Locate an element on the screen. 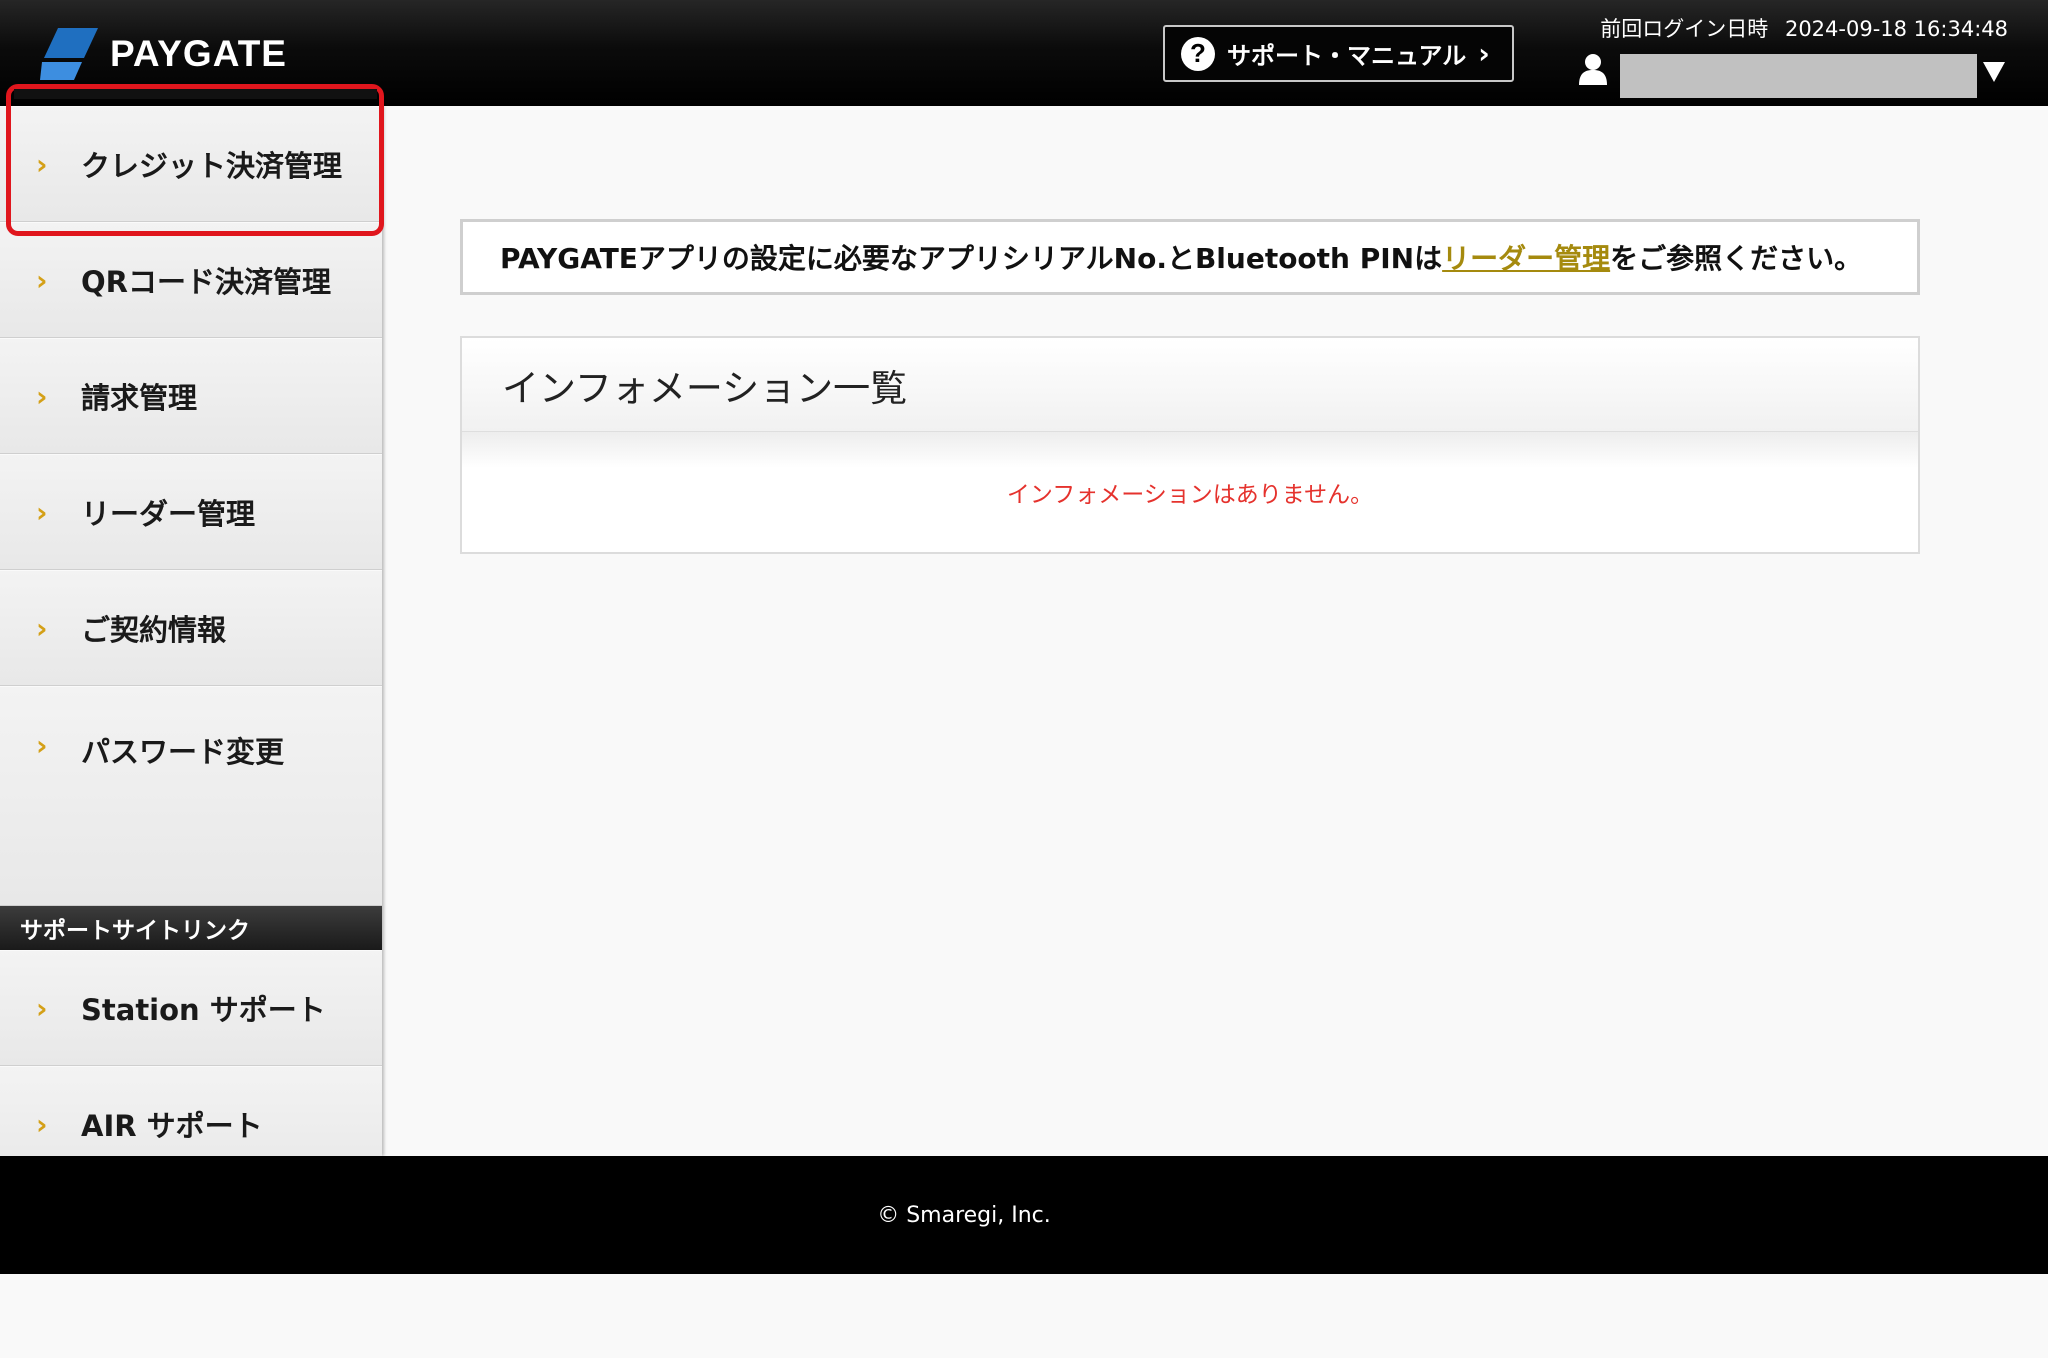 Image resolution: width=2048 pixels, height=1358 pixels. support-manual-label: サポート・マニュアル is located at coordinates (1346, 53).